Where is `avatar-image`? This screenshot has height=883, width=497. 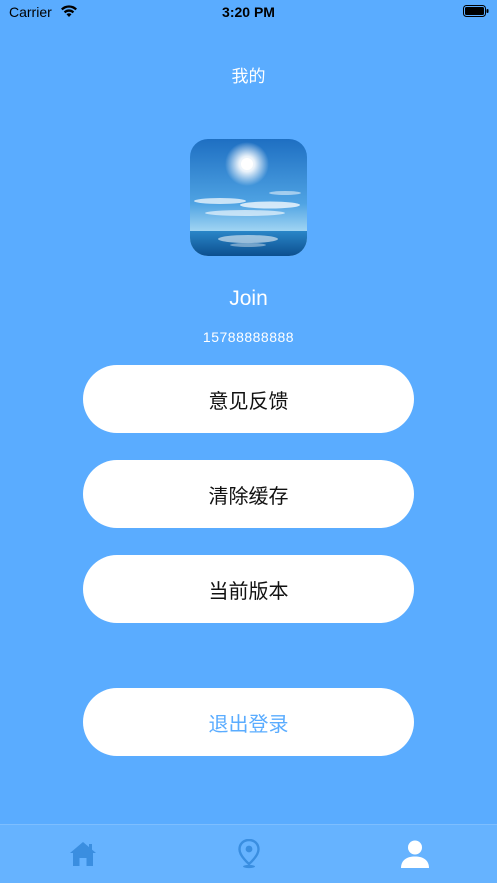 avatar-image is located at coordinates (248, 197).